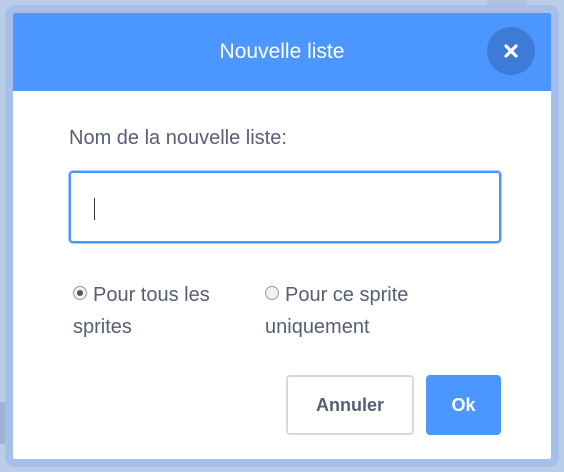  I want to click on radio-this-sprite: Pour ce sprite uniquement, so click(365, 311).